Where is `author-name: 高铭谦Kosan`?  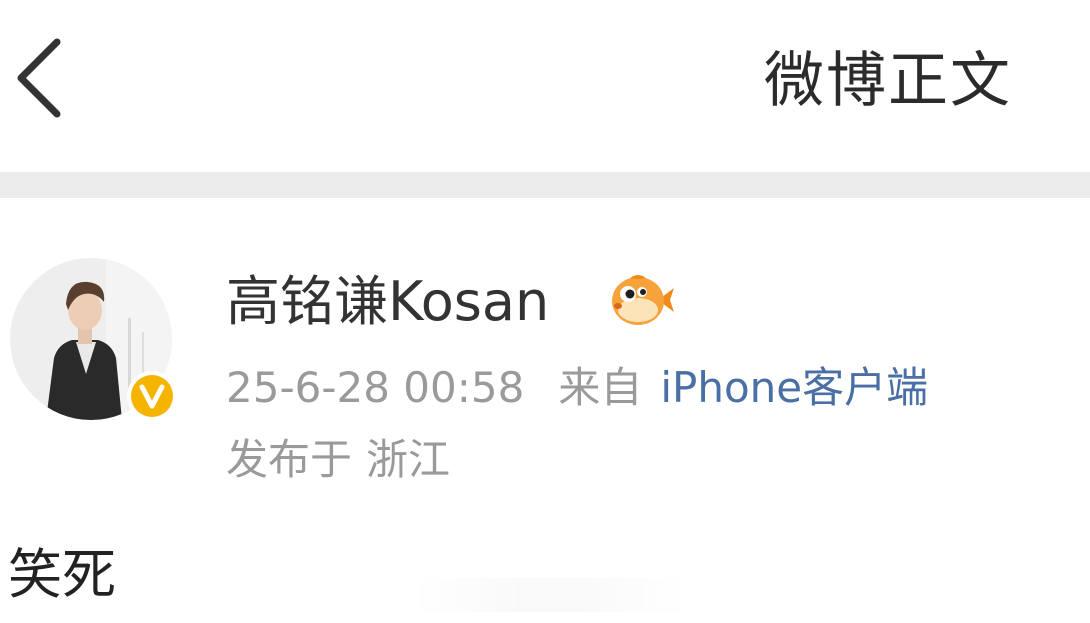 author-name: 高铭谦Kosan is located at coordinates (387, 302).